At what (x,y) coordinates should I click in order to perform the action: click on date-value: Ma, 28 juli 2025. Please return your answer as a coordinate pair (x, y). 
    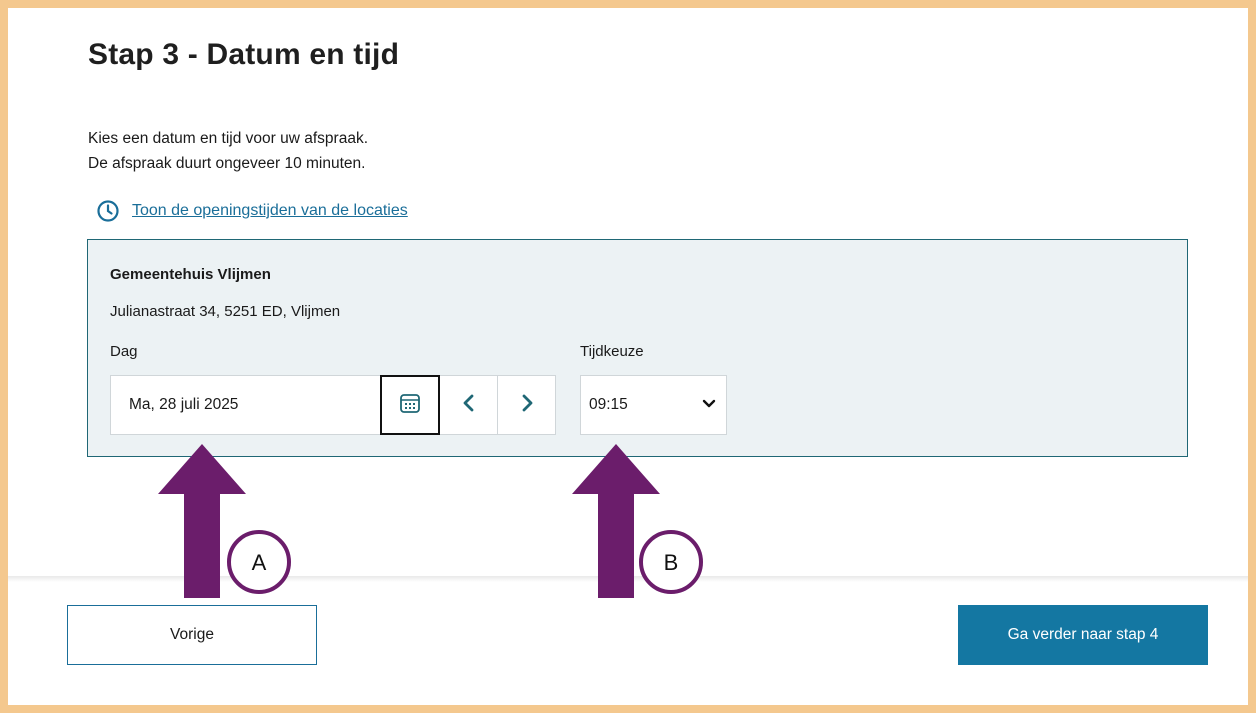
    Looking at the image, I should click on (184, 404).